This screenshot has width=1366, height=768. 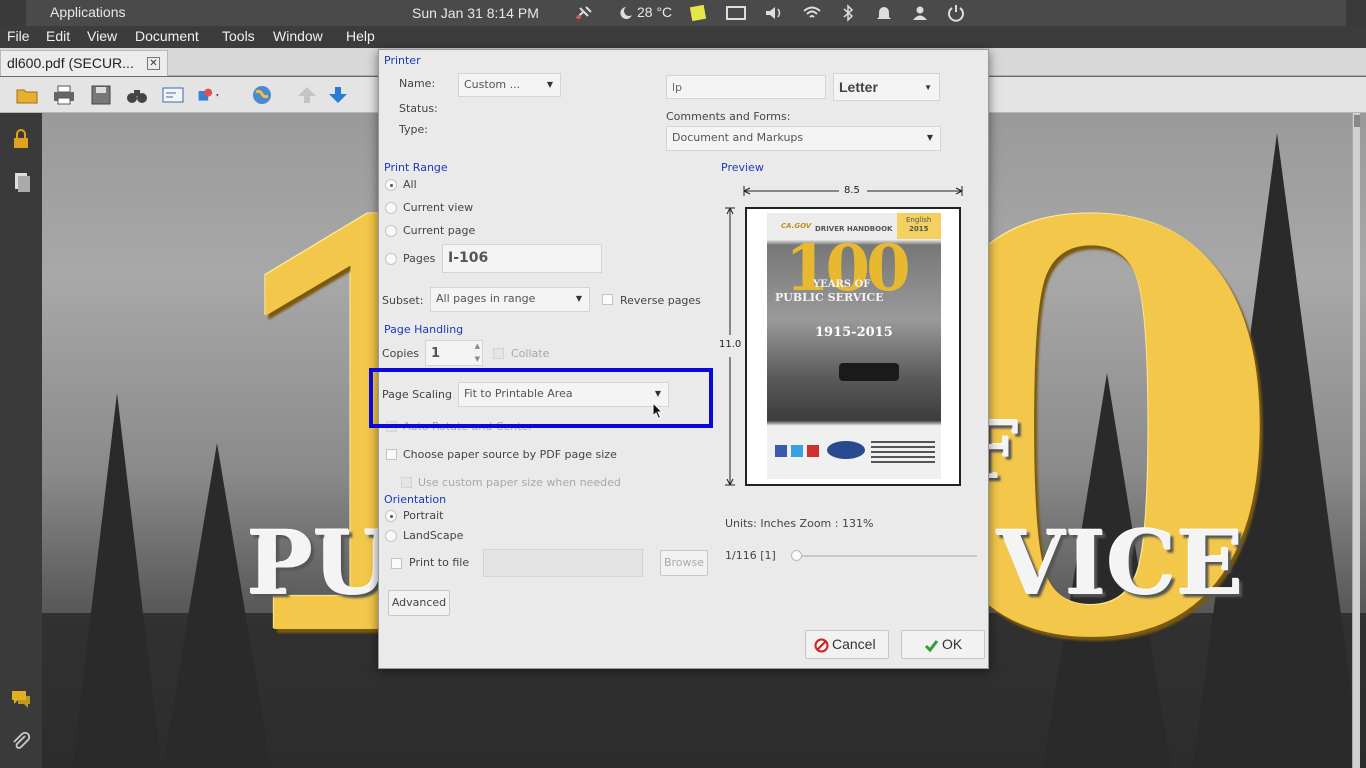 I want to click on menu-window: Window, so click(x=298, y=36).